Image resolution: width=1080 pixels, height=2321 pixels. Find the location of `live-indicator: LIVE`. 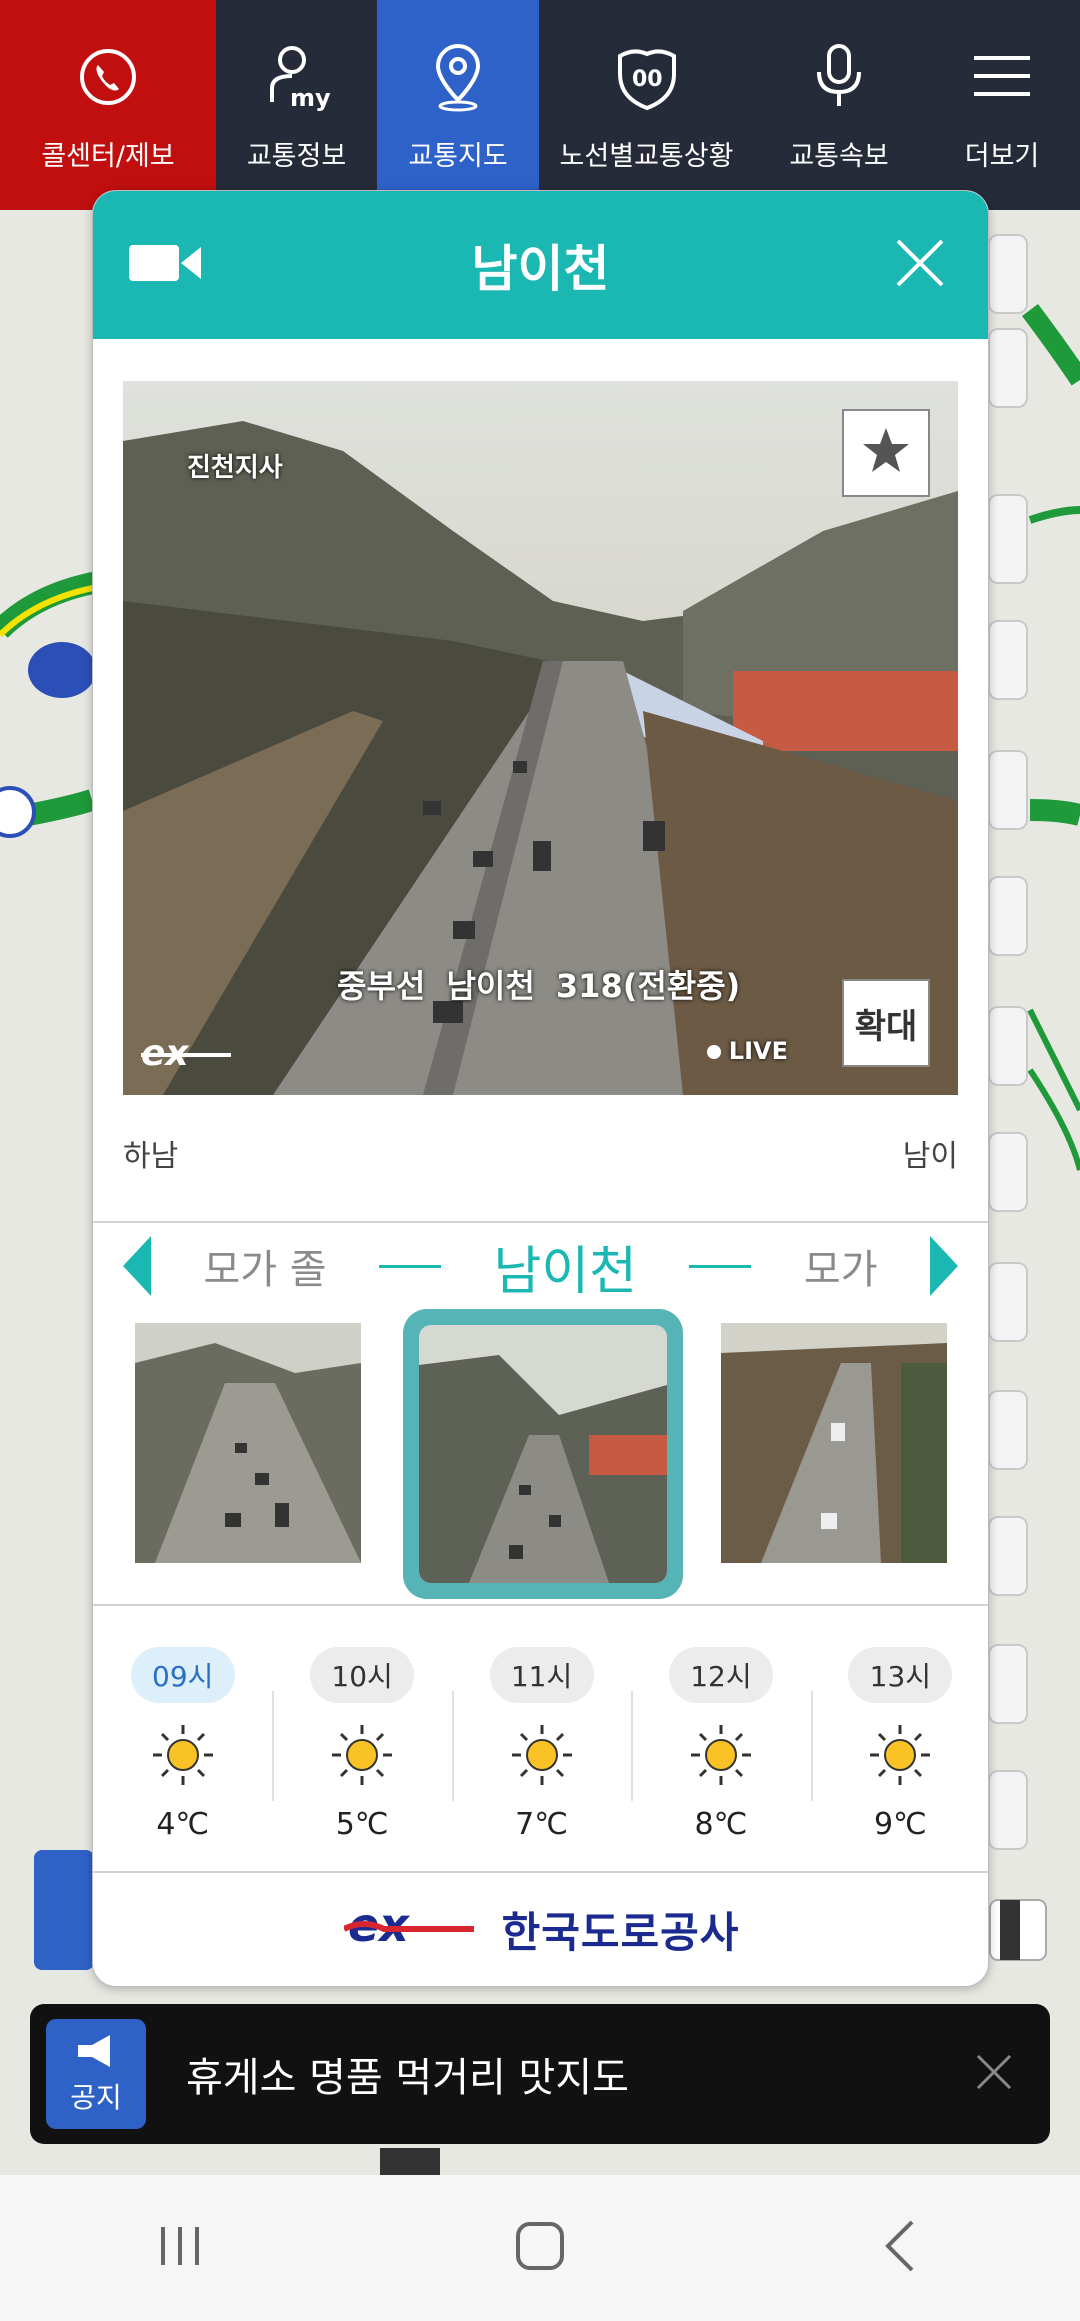

live-indicator: LIVE is located at coordinates (747, 1051).